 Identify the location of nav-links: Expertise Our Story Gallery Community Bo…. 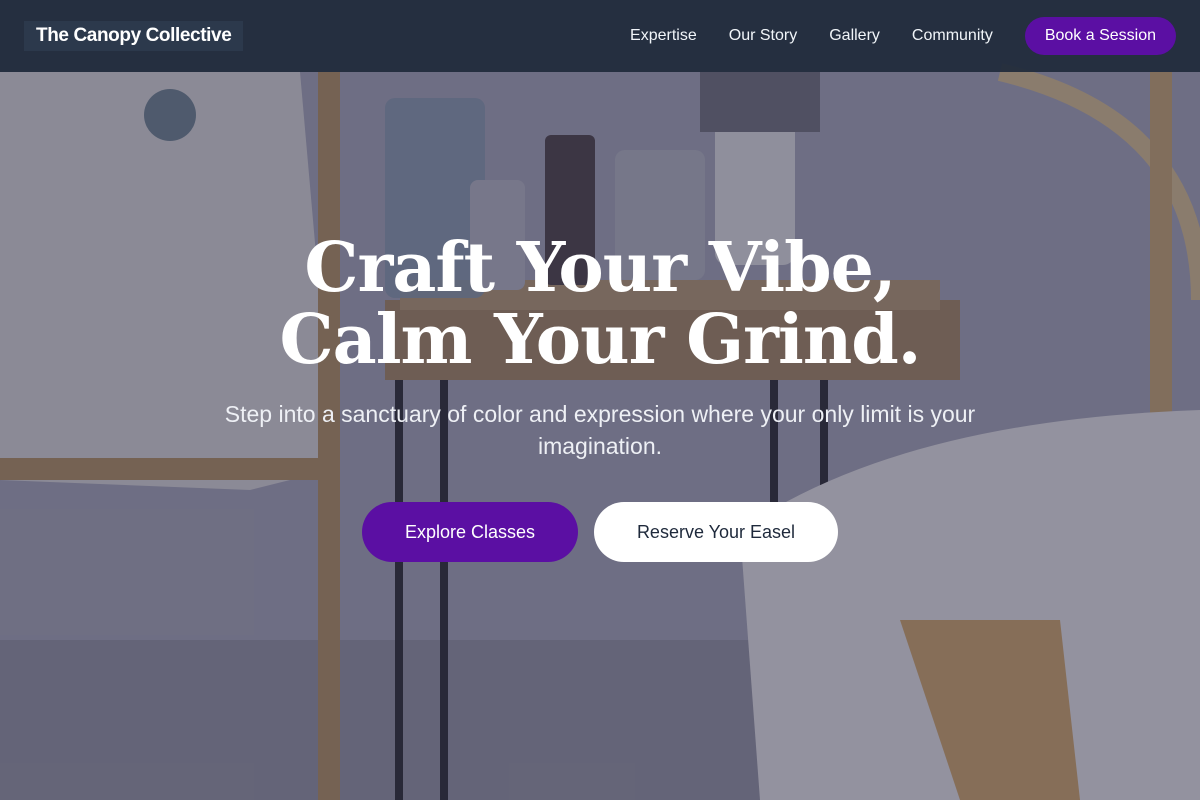
(887, 36).